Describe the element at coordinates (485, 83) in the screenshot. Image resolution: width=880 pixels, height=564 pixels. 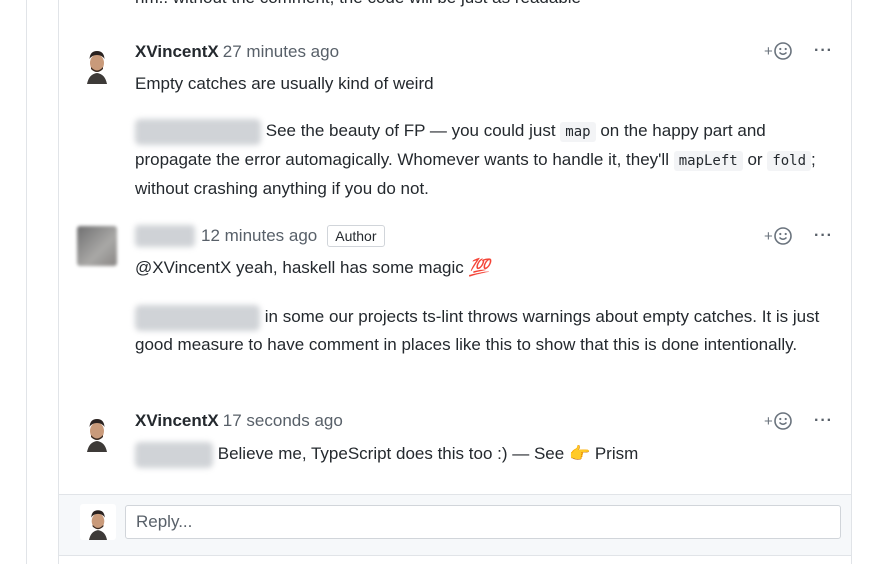
I see `comment-body: Empty catches are usually kind of weird` at that location.